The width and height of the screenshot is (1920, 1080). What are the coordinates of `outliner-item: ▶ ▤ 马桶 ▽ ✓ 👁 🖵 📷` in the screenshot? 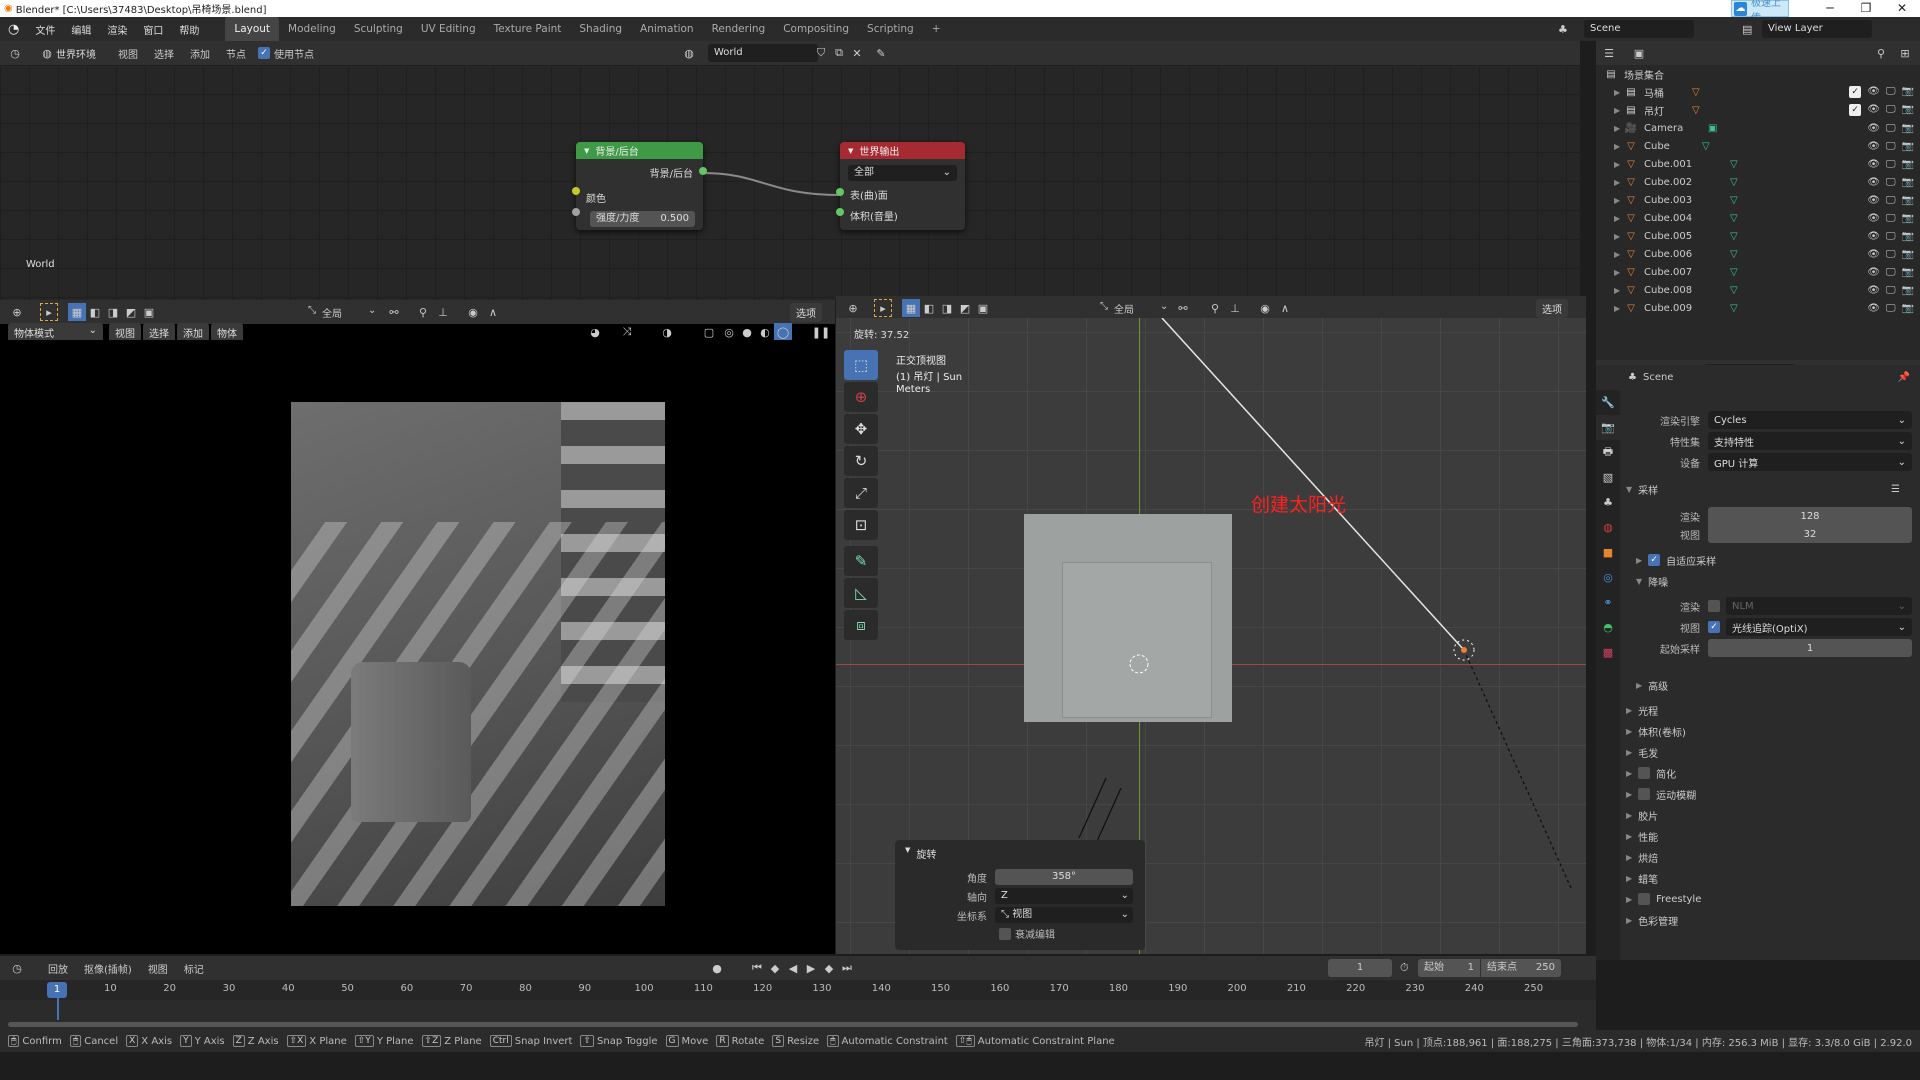 It's located at (1758, 92).